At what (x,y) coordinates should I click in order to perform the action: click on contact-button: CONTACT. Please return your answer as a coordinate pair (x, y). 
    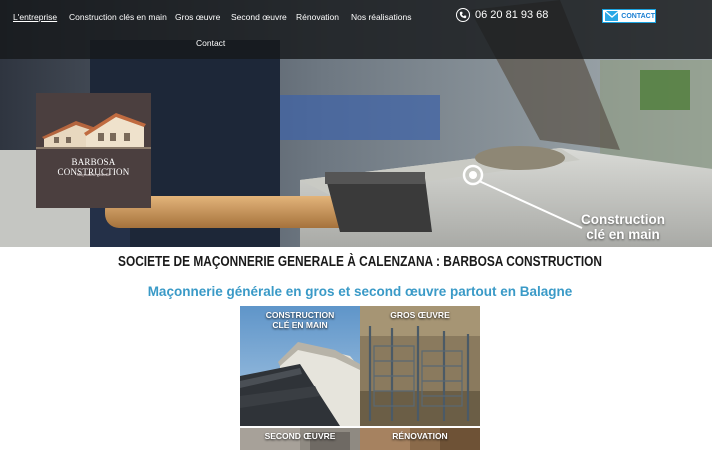
    Looking at the image, I should click on (629, 16).